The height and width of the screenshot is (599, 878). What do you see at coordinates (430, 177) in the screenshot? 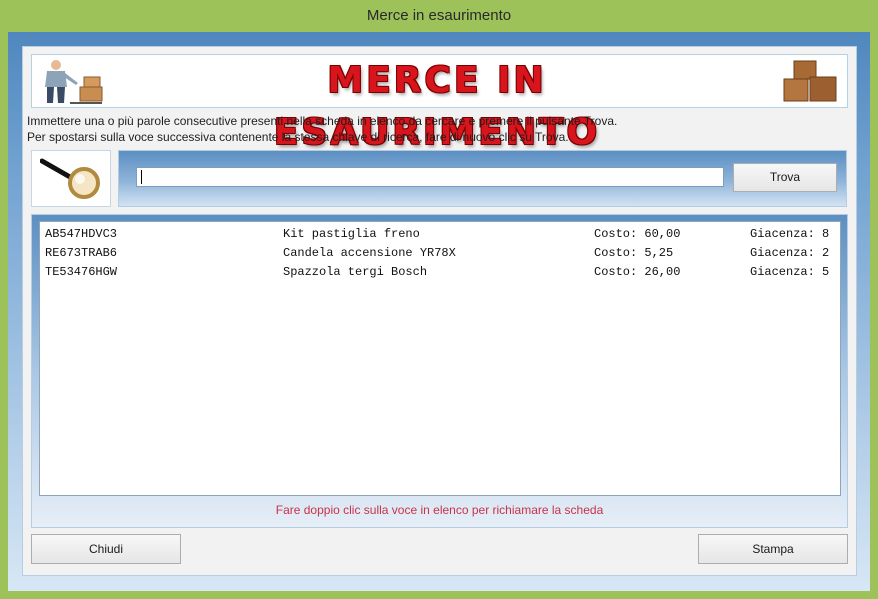
I see `search-input` at bounding box center [430, 177].